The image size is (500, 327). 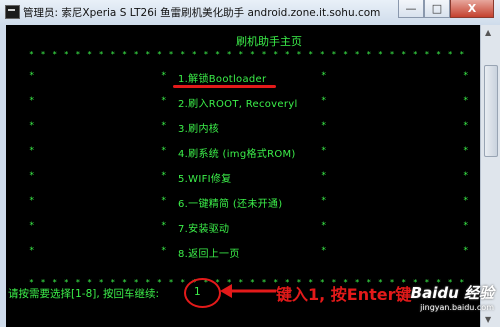 What do you see at coordinates (237, 154) in the screenshot?
I see `menu-item-flash-system: 4.刷系统 (img格式ROM)` at bounding box center [237, 154].